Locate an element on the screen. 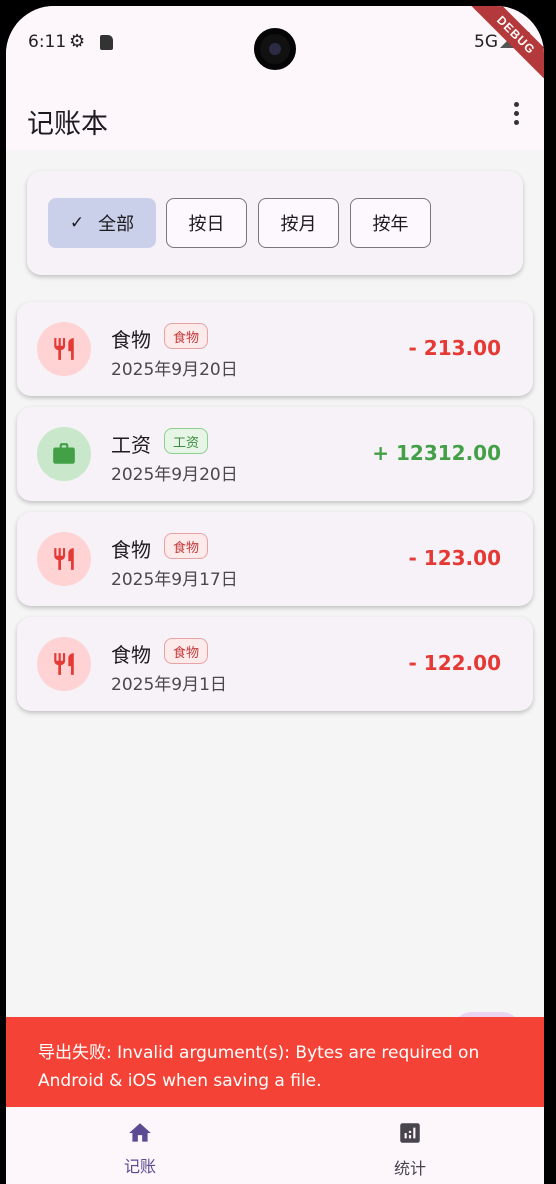  category-tag: 工资 is located at coordinates (186, 441).